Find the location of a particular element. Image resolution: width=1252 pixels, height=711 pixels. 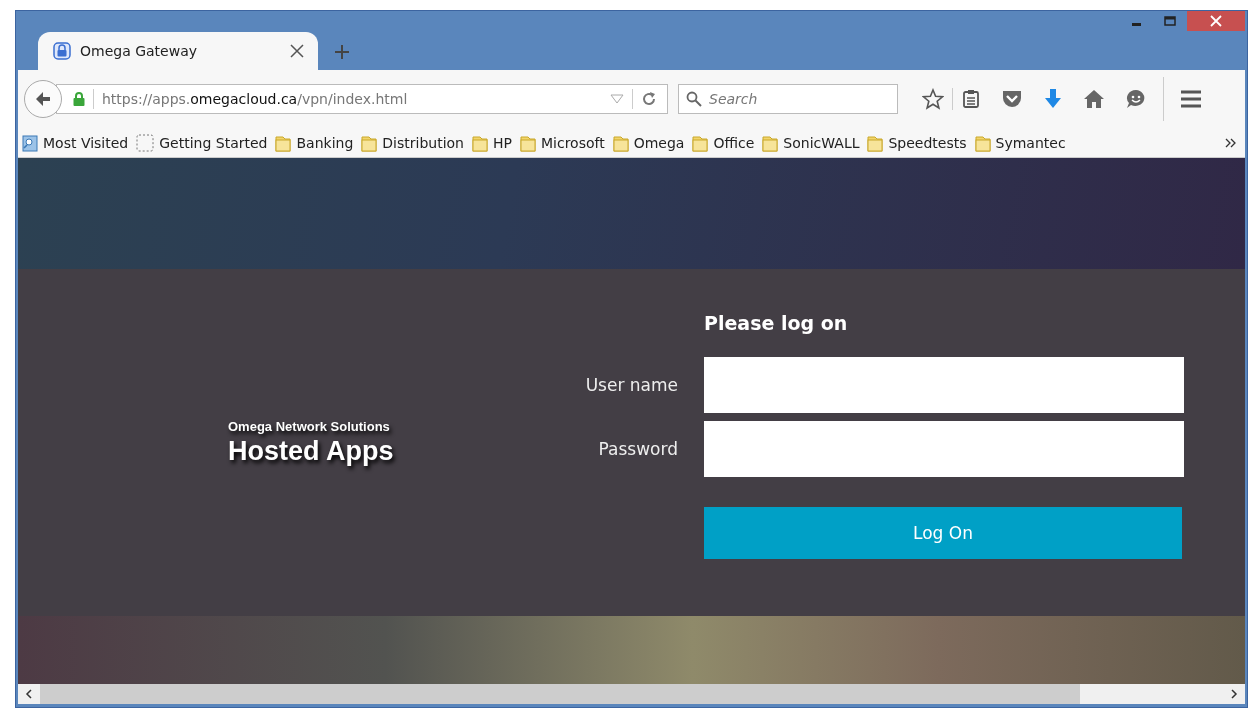

bookmark-item: Microsoft is located at coordinates (562, 142).